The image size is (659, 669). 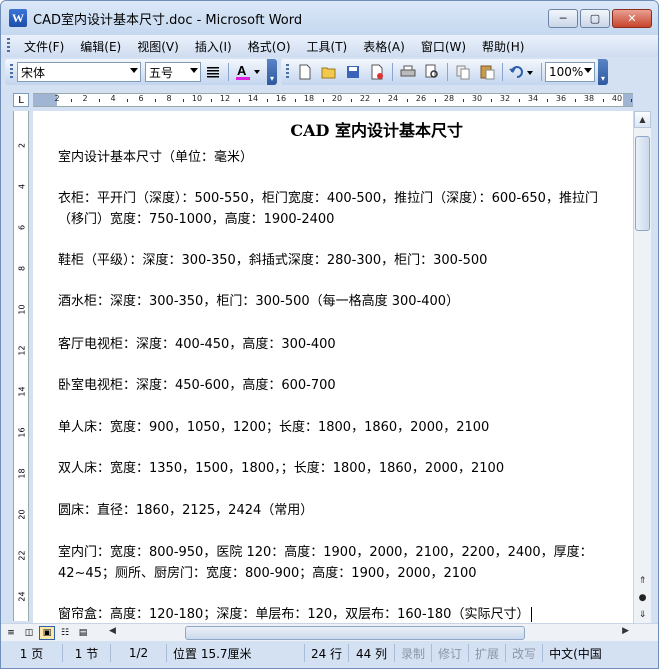 I want to click on print-preview-icon, so click(x=431, y=71).